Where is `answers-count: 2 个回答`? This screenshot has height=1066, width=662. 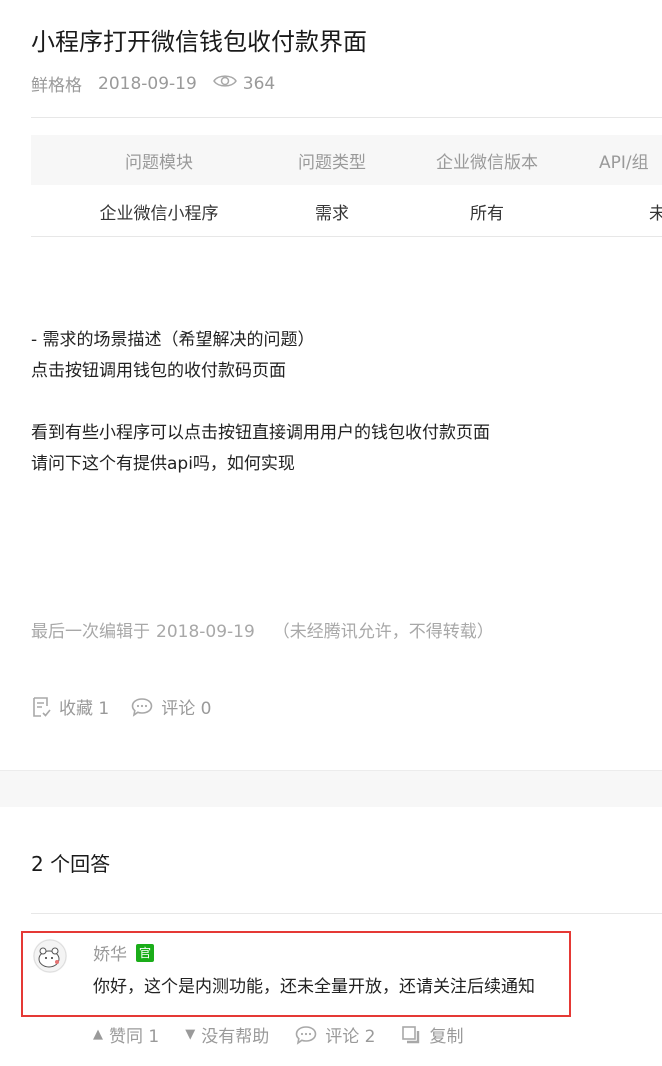
answers-count: 2 个回答 is located at coordinates (71, 864).